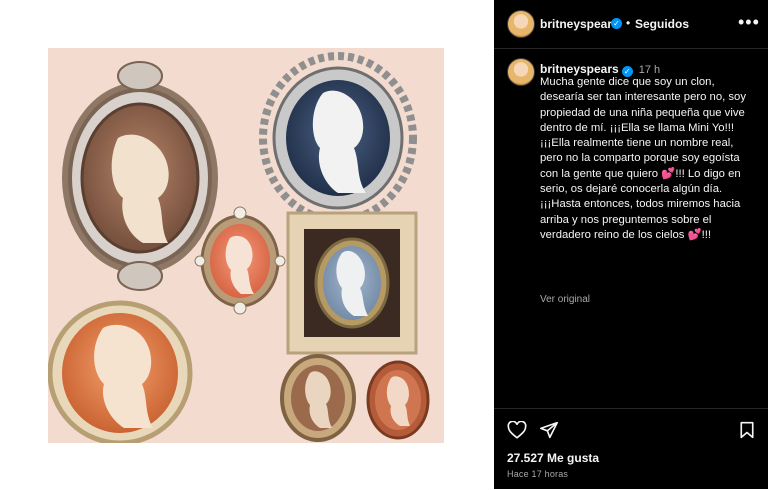 The width and height of the screenshot is (768, 490). I want to click on more-options-icon: •••, so click(749, 22).